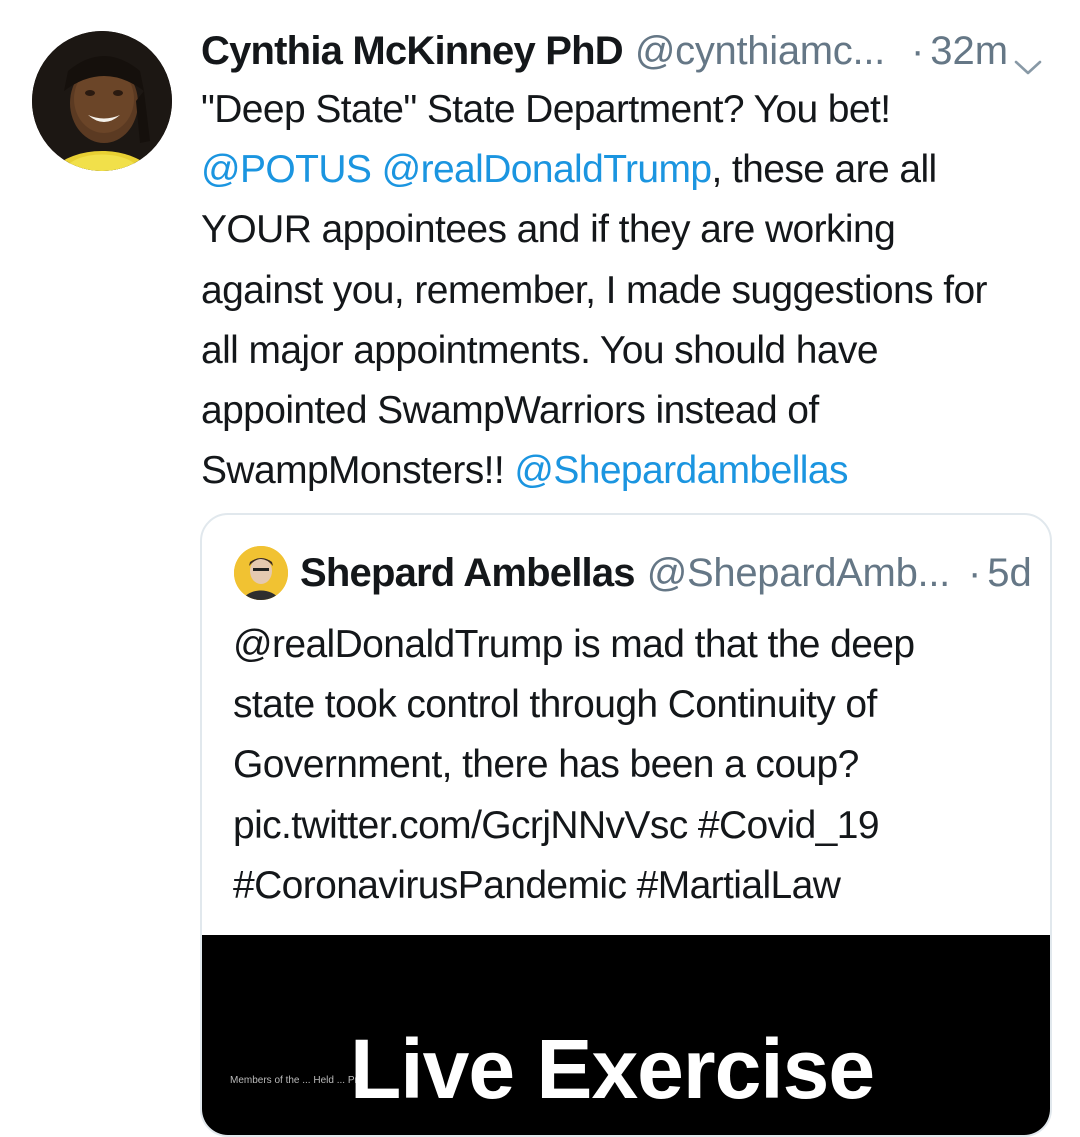  I want to click on mention-link: @Shepardambellas, so click(681, 470).